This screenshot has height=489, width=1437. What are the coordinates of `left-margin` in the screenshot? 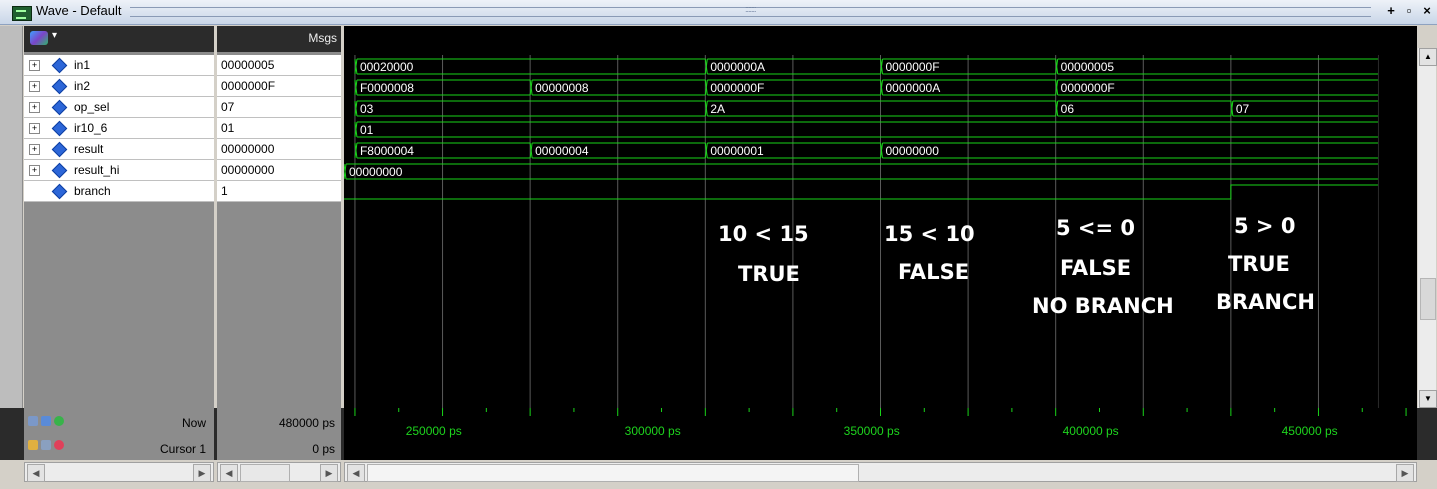 It's located at (11, 217).